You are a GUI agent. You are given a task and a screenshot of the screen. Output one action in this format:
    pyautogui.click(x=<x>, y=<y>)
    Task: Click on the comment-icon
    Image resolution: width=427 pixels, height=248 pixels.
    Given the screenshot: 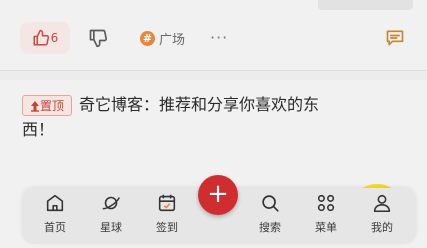 What is the action you would take?
    pyautogui.click(x=395, y=38)
    